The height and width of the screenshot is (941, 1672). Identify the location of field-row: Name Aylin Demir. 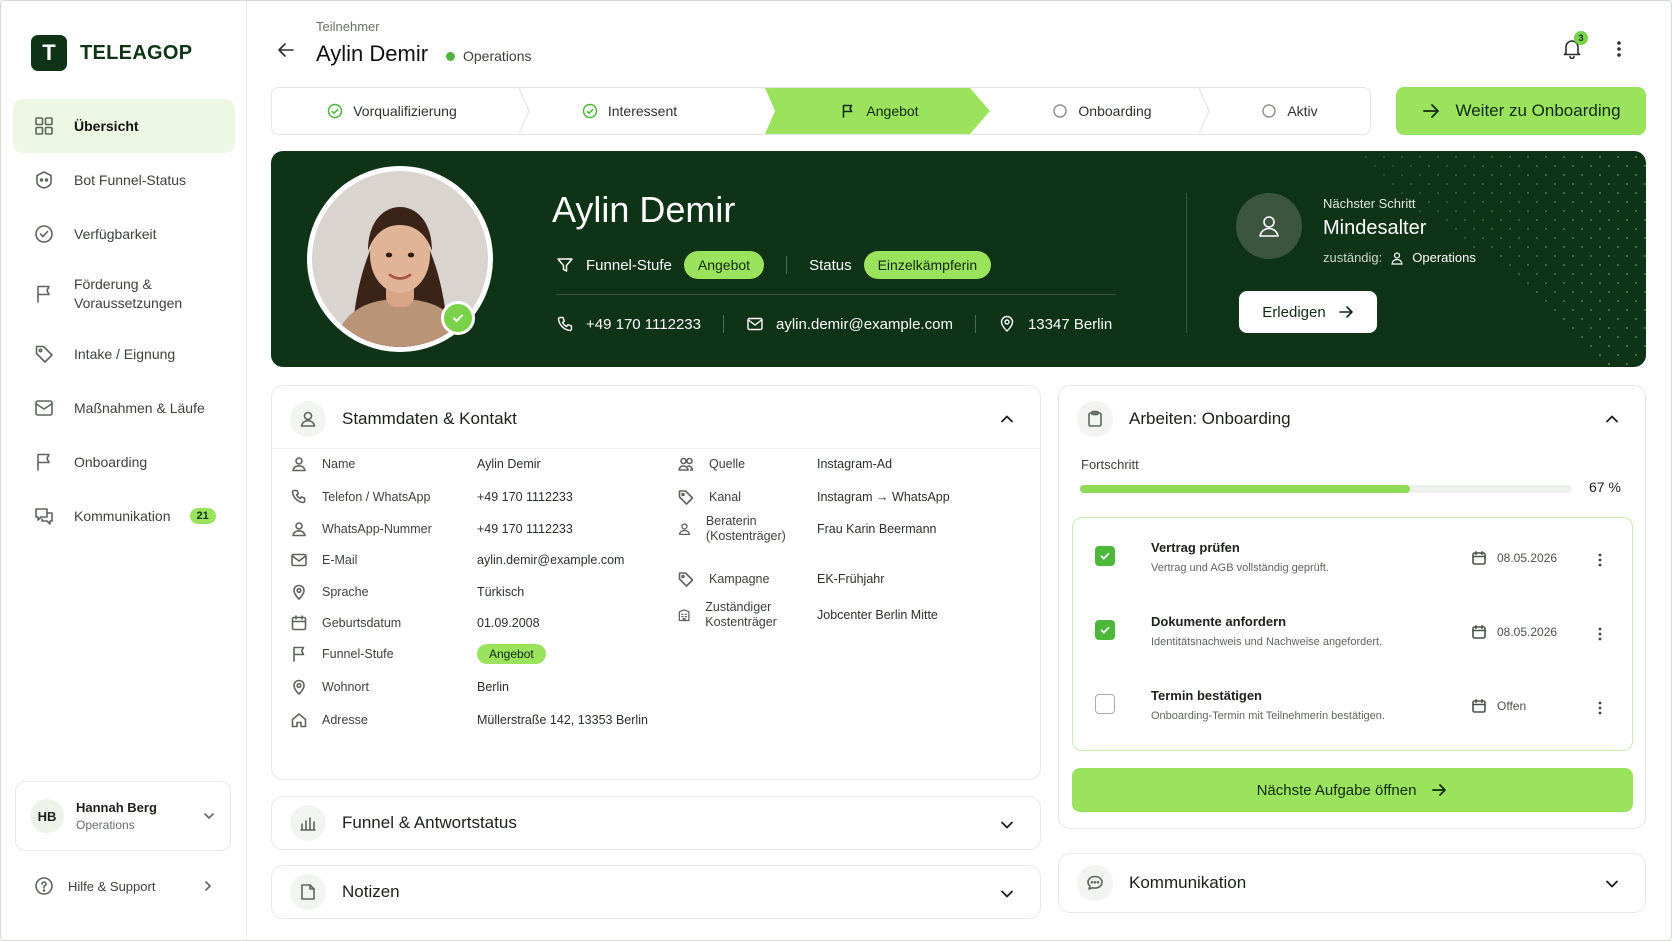
(415, 464).